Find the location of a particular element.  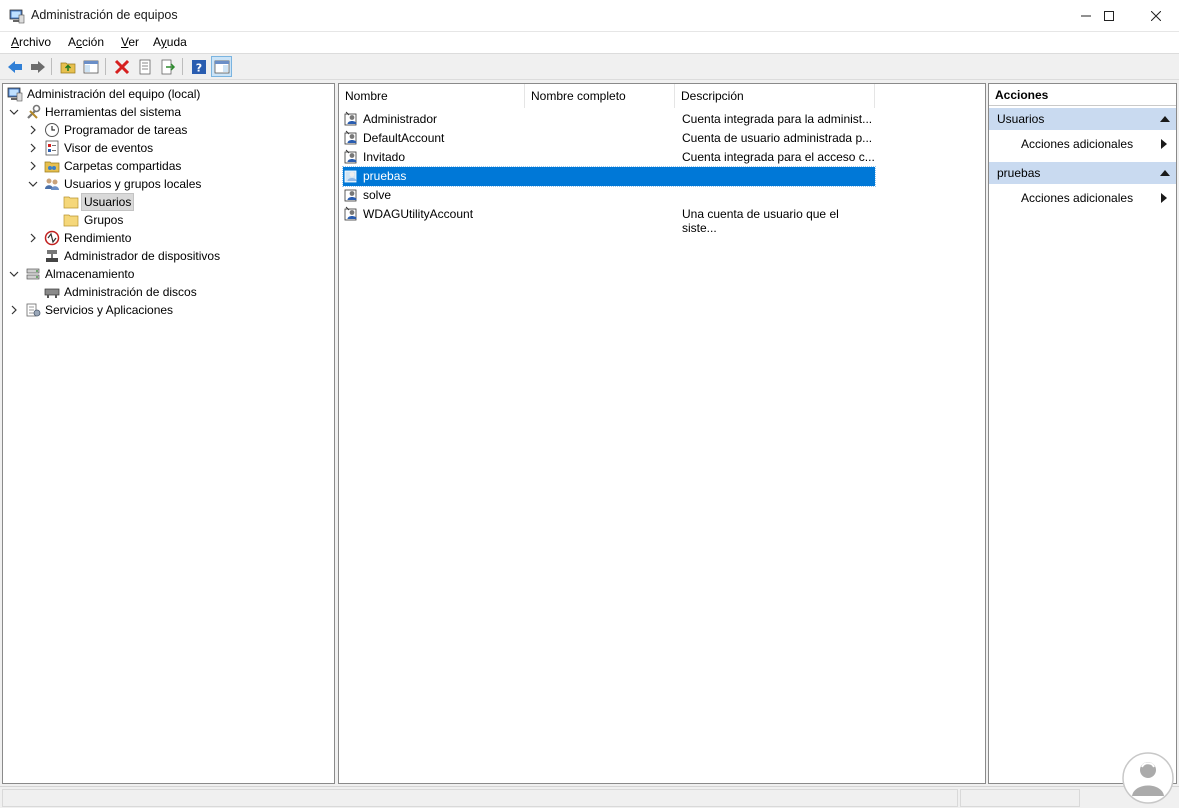

tree-label: Herramientas del sistema is located at coordinates (113, 112).